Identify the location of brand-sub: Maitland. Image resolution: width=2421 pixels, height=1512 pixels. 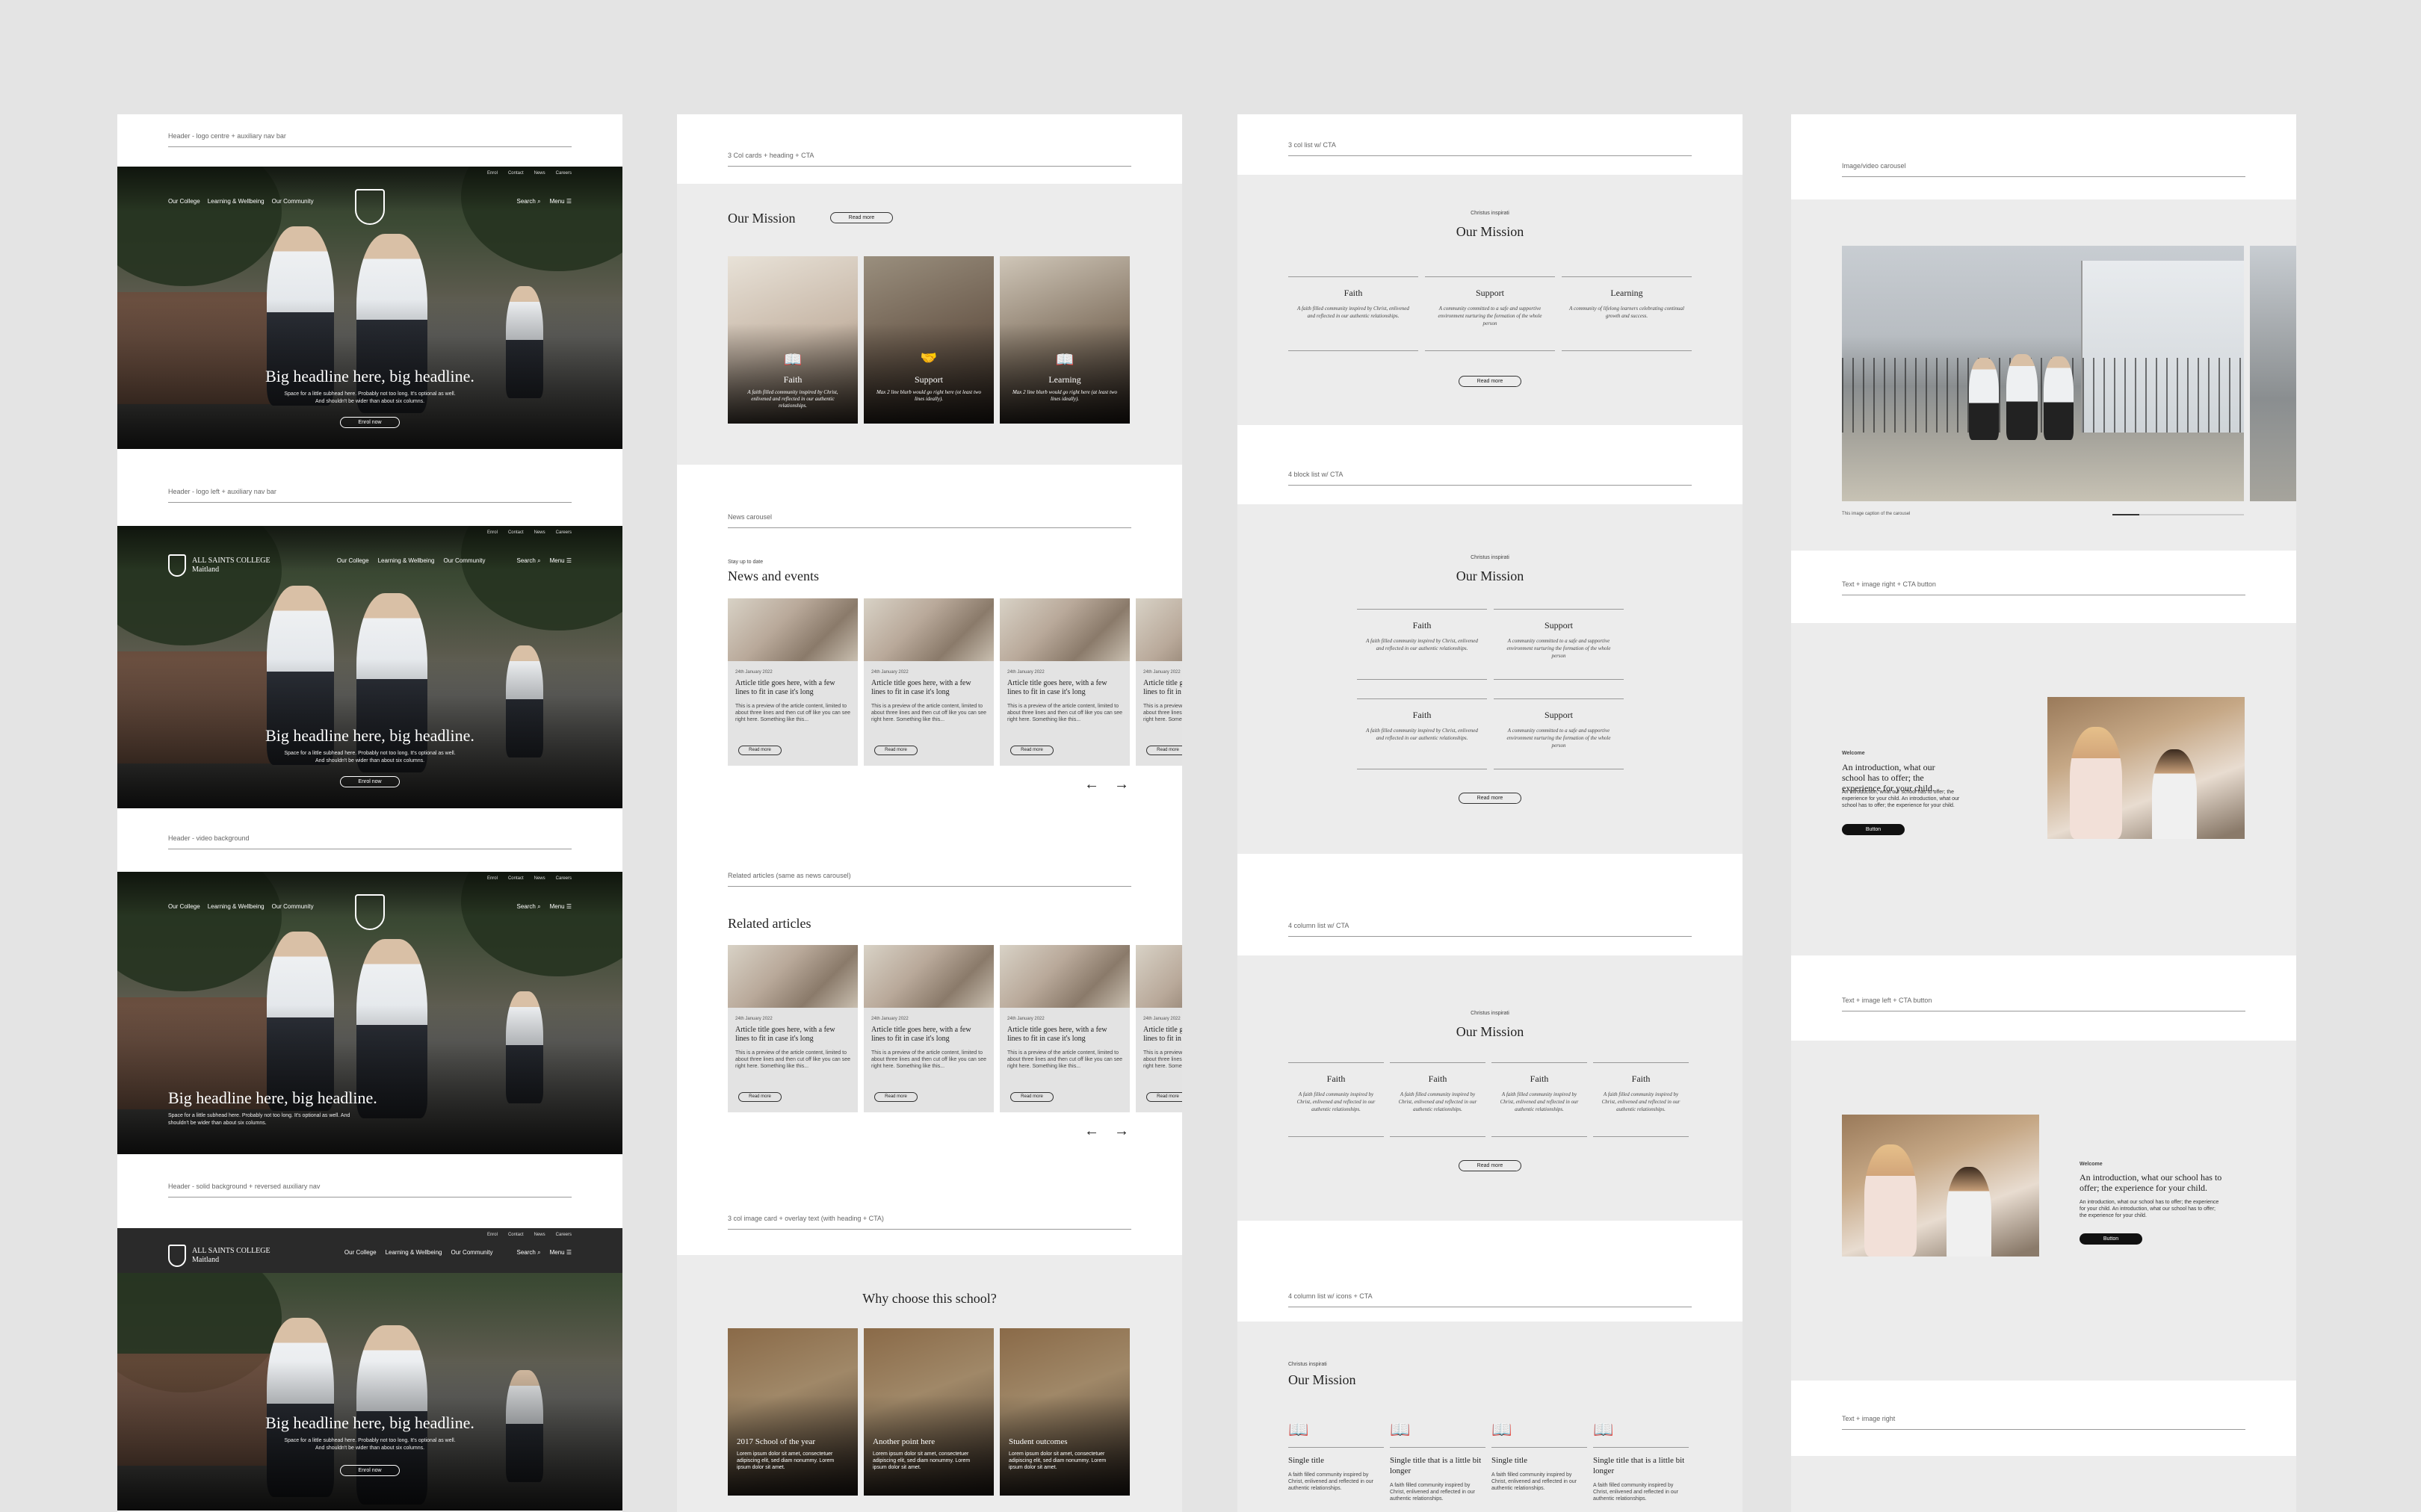
(206, 1260).